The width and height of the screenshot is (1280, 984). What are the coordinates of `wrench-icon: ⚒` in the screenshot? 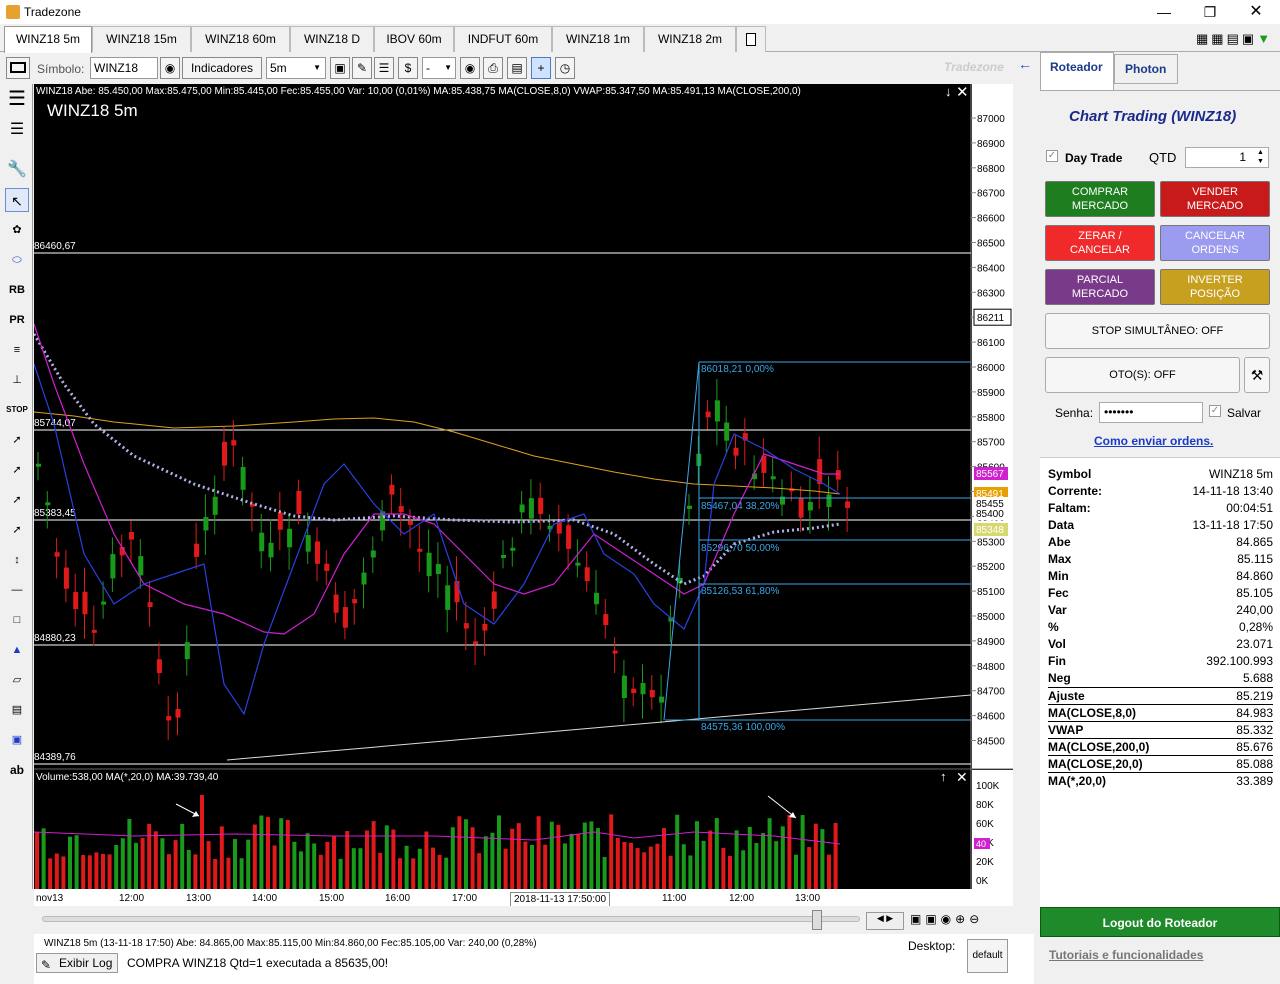 It's located at (1257, 375).